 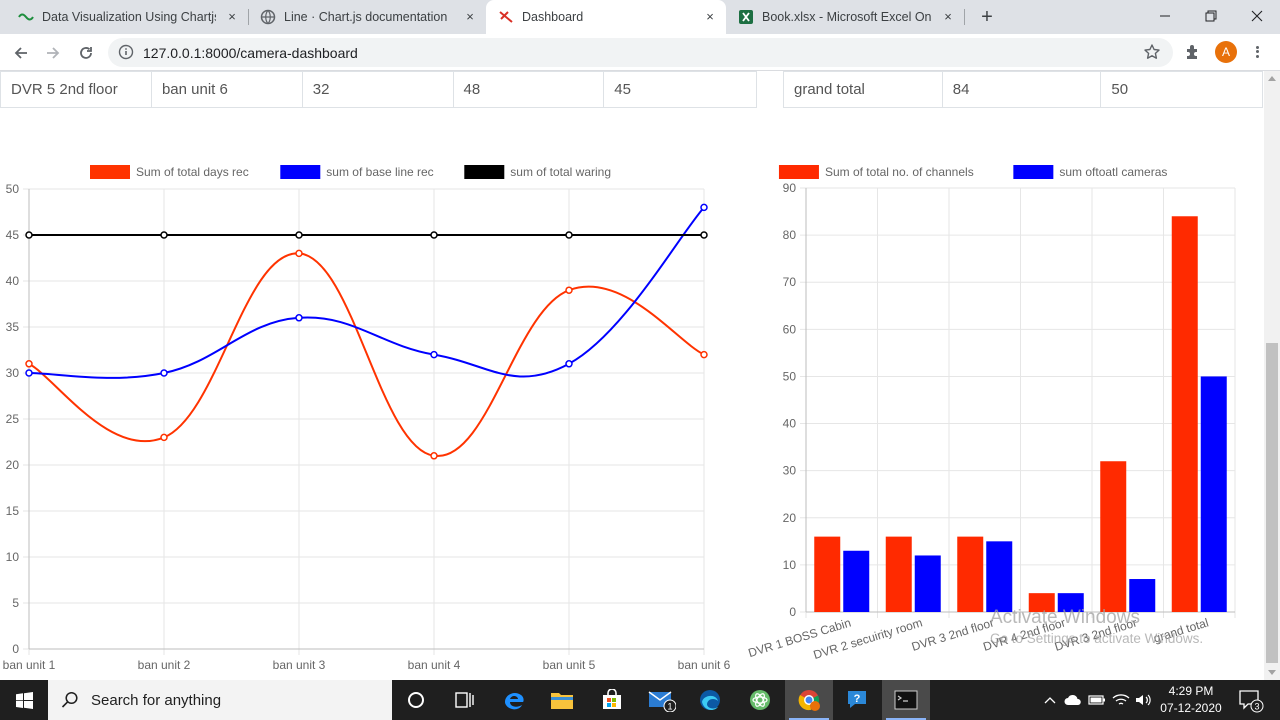 I want to click on taskbar-search-box: Search for anything, so click(x=220, y=700).